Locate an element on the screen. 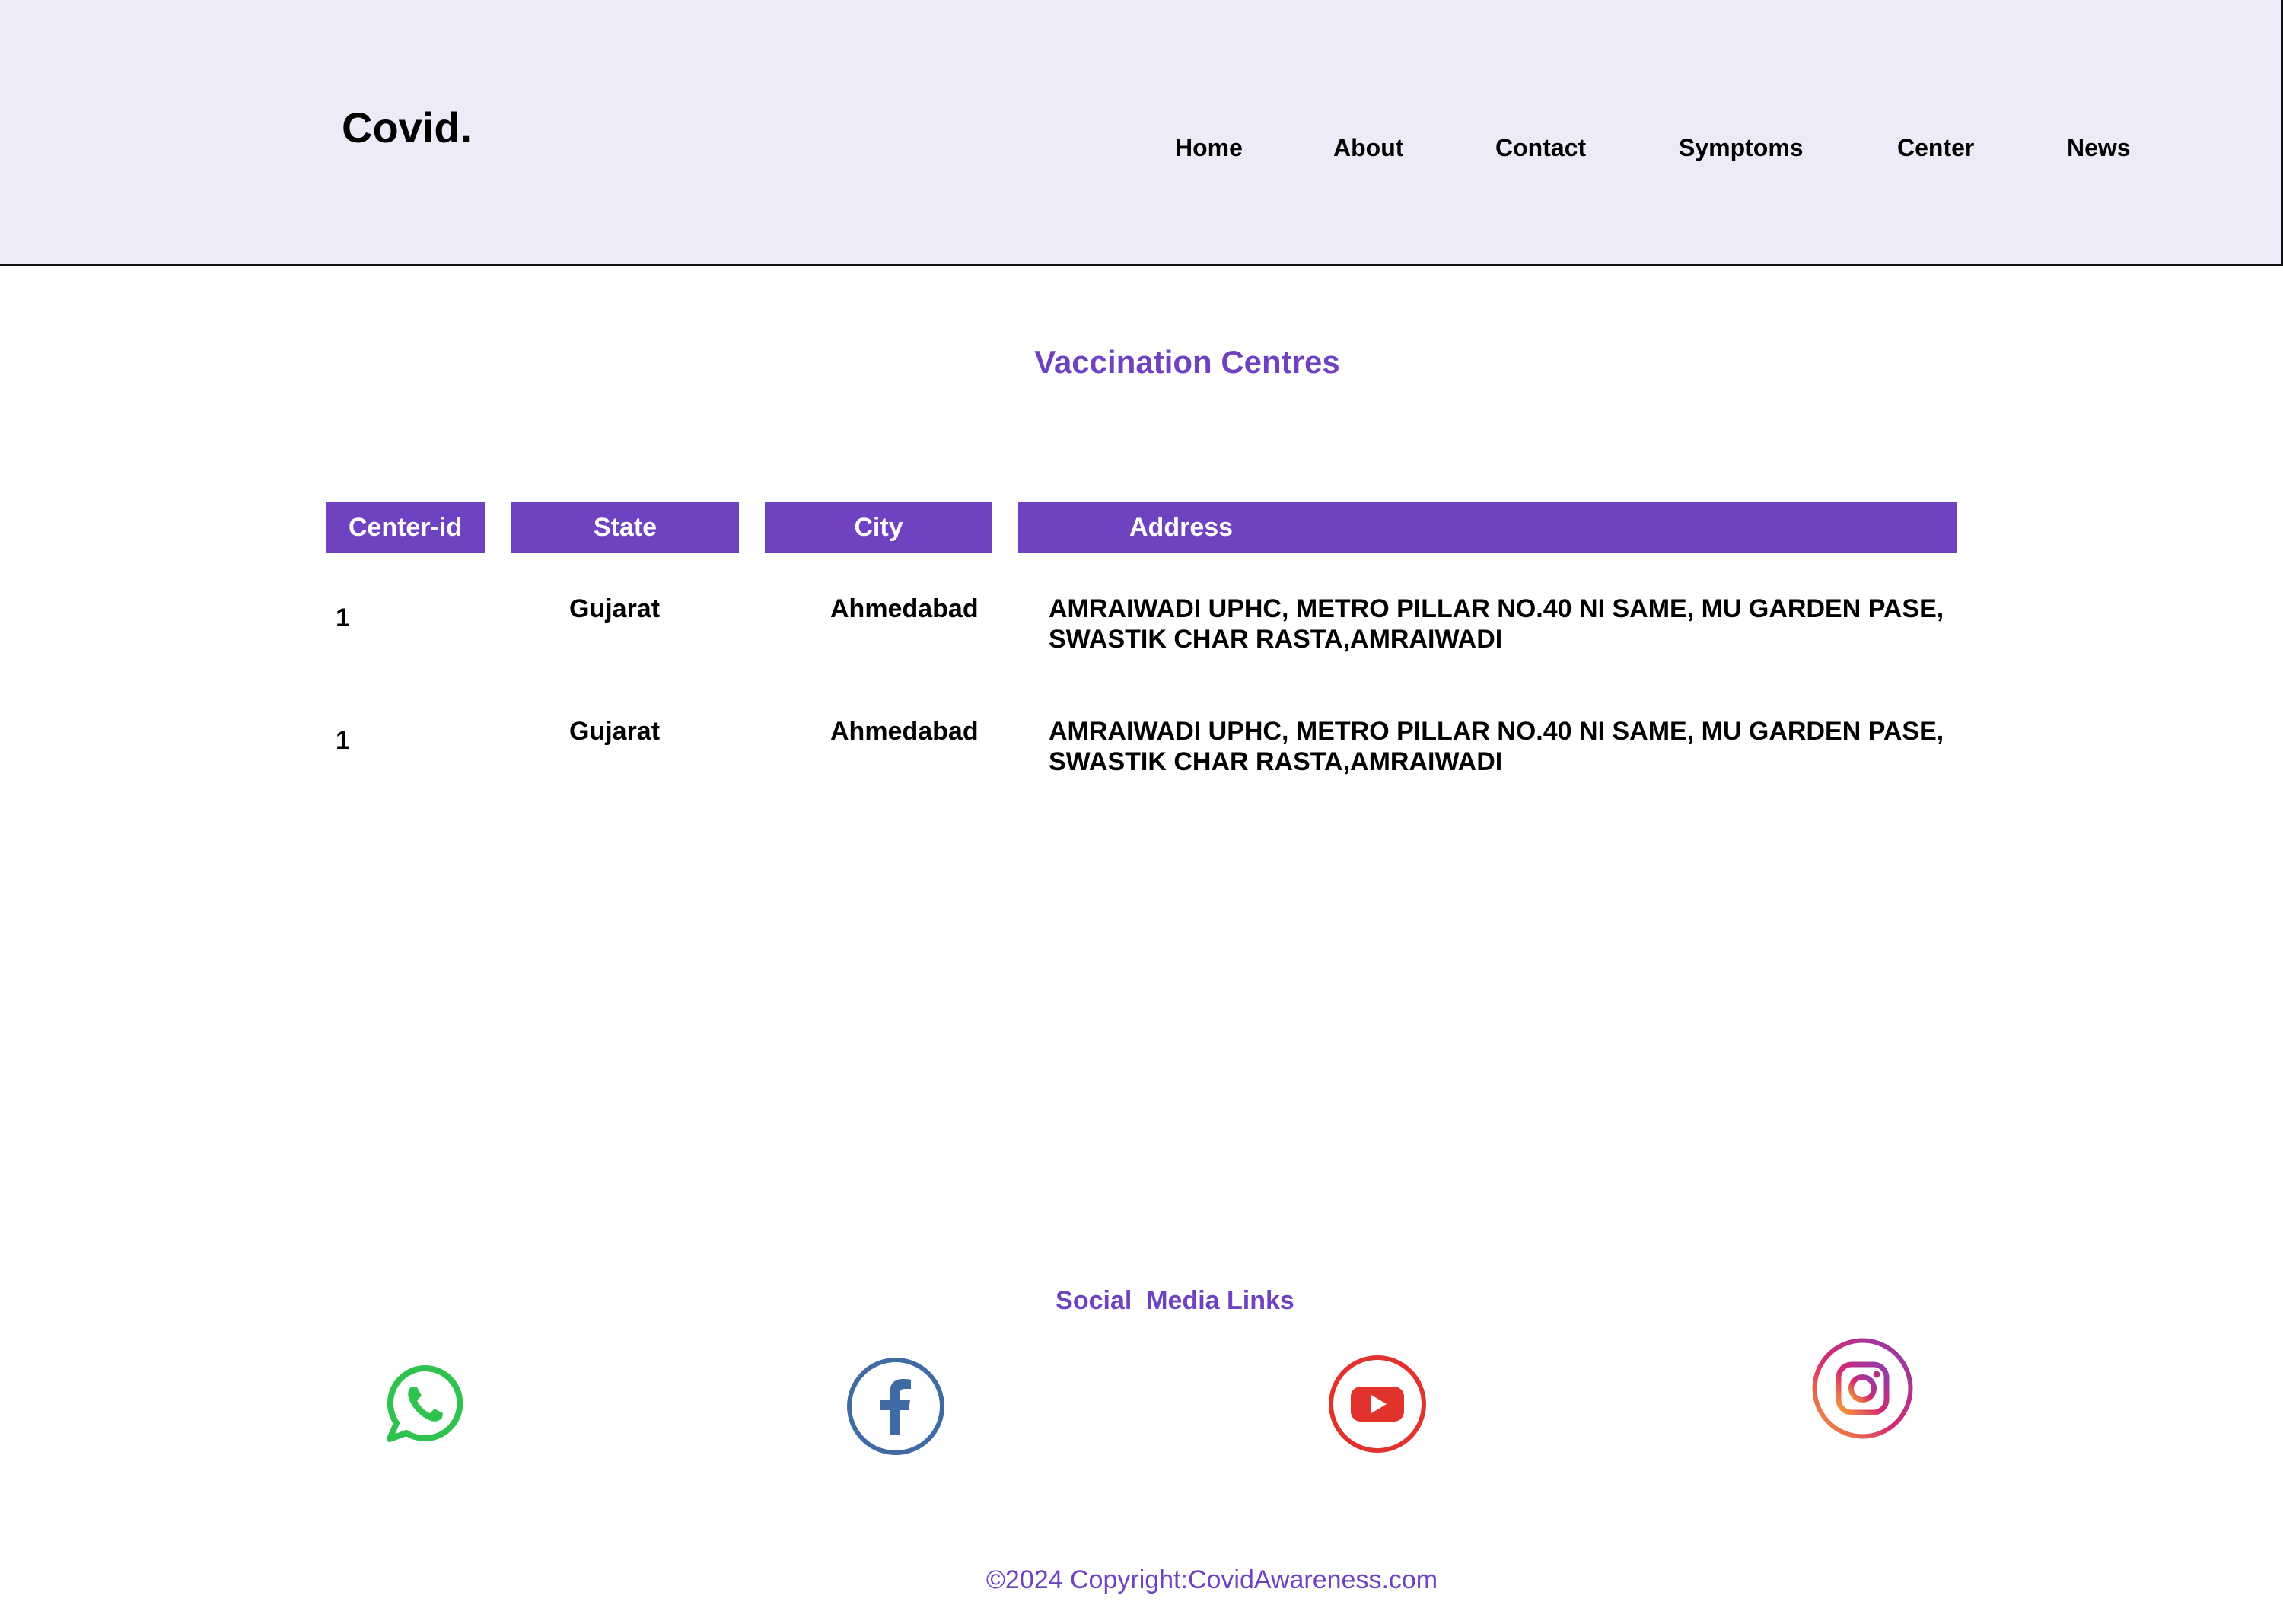 The height and width of the screenshot is (1624, 2283). nav-link-contact: Contact is located at coordinates (1540, 147).